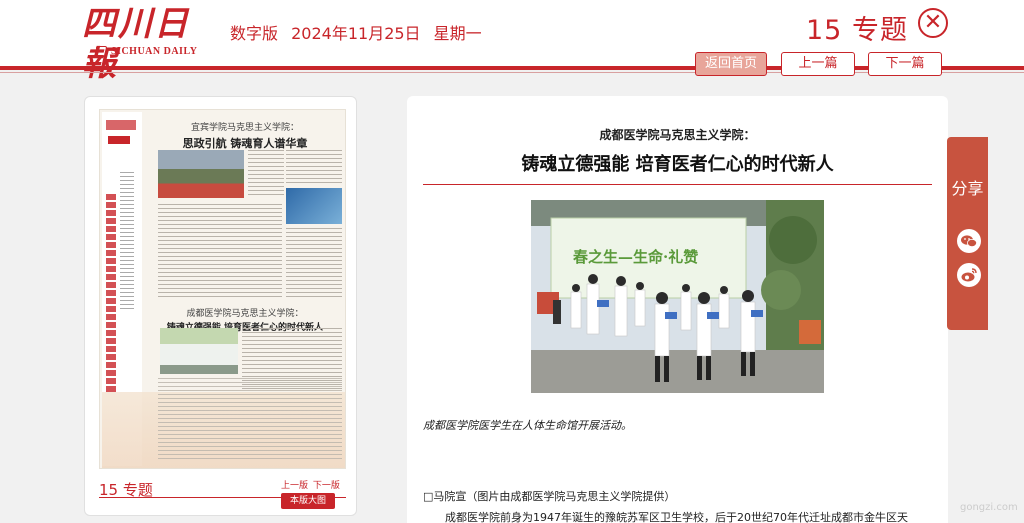 The image size is (1024, 523). I want to click on article-photo-illustration: 春之生—生命·礼赞, so click(677, 296).